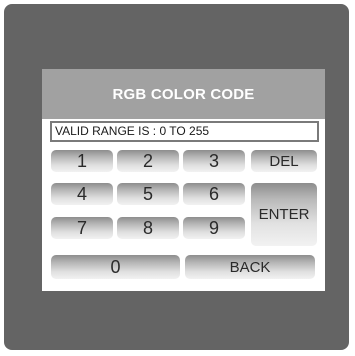 The image size is (355, 356). What do you see at coordinates (284, 214) in the screenshot?
I see `enter-button: ENTER` at bounding box center [284, 214].